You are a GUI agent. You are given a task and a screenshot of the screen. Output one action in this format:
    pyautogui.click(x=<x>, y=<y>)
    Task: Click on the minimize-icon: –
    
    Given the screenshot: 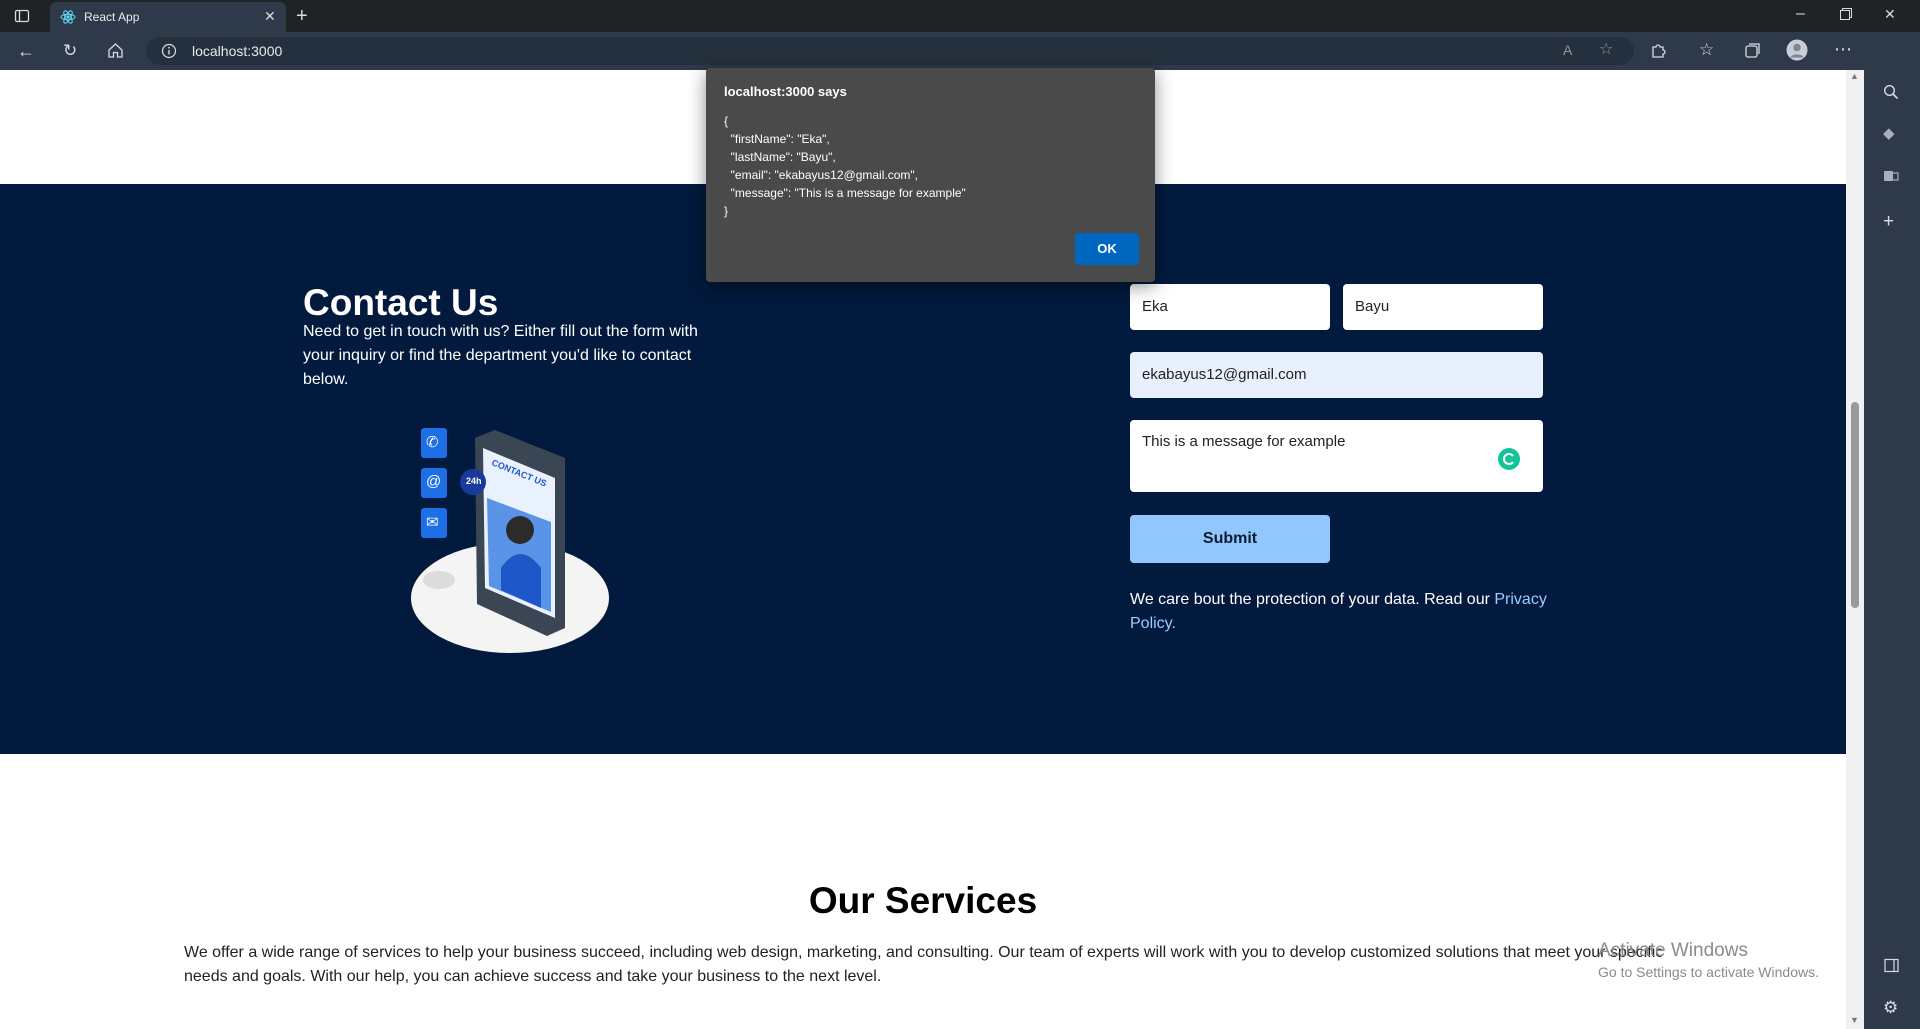 What is the action you would take?
    pyautogui.click(x=1800, y=14)
    